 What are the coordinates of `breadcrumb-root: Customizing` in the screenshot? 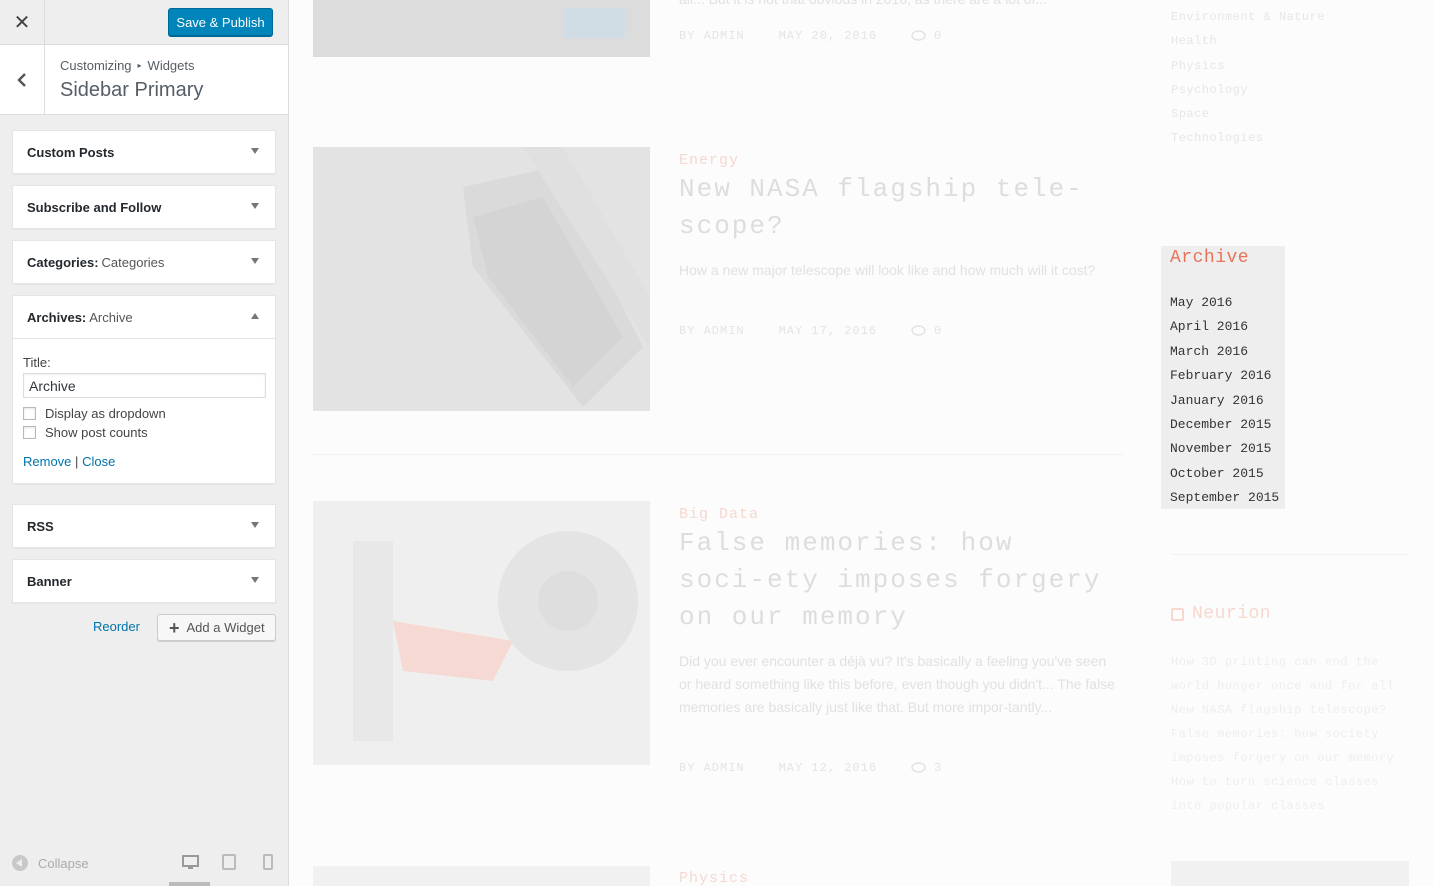 It's located at (96, 65).